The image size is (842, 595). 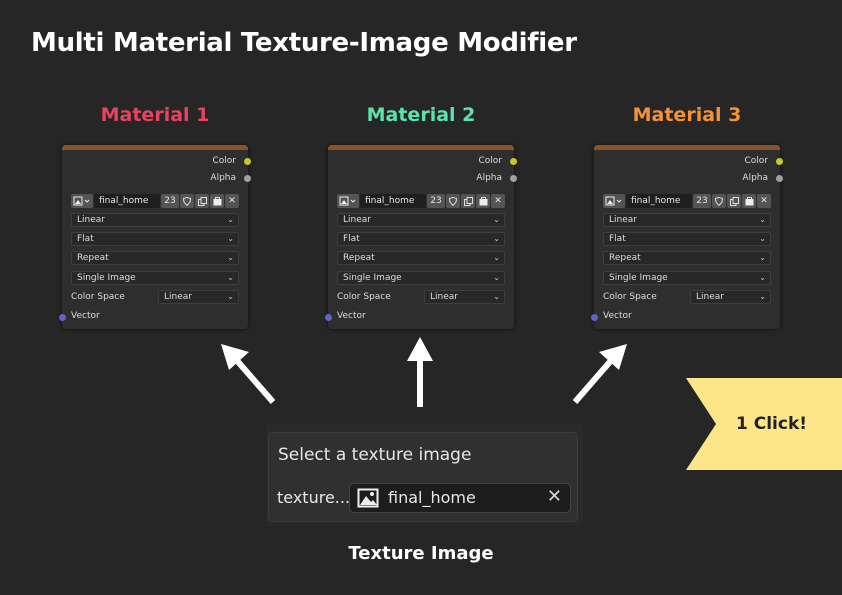 What do you see at coordinates (155, 115) in the screenshot?
I see `material-1-label: Material 1` at bounding box center [155, 115].